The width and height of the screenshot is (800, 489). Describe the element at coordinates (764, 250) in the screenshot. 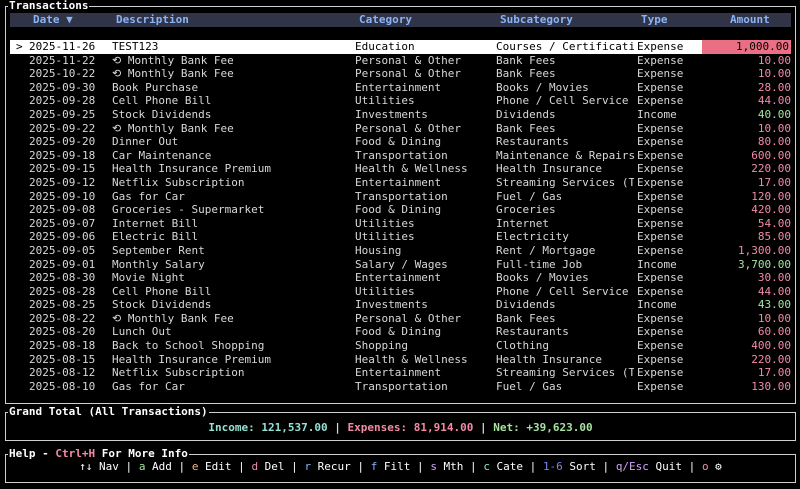

I see `cell-amount: 1,300.00` at that location.